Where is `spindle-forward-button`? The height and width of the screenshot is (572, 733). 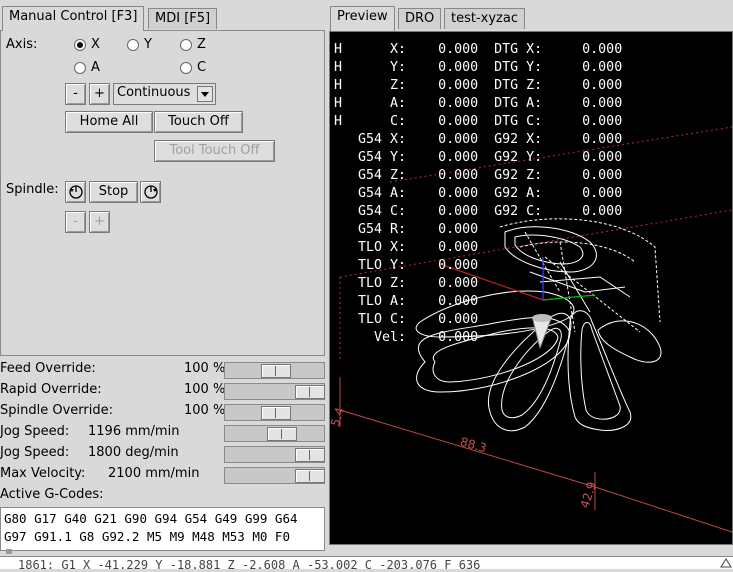 spindle-forward-button is located at coordinates (150, 192).